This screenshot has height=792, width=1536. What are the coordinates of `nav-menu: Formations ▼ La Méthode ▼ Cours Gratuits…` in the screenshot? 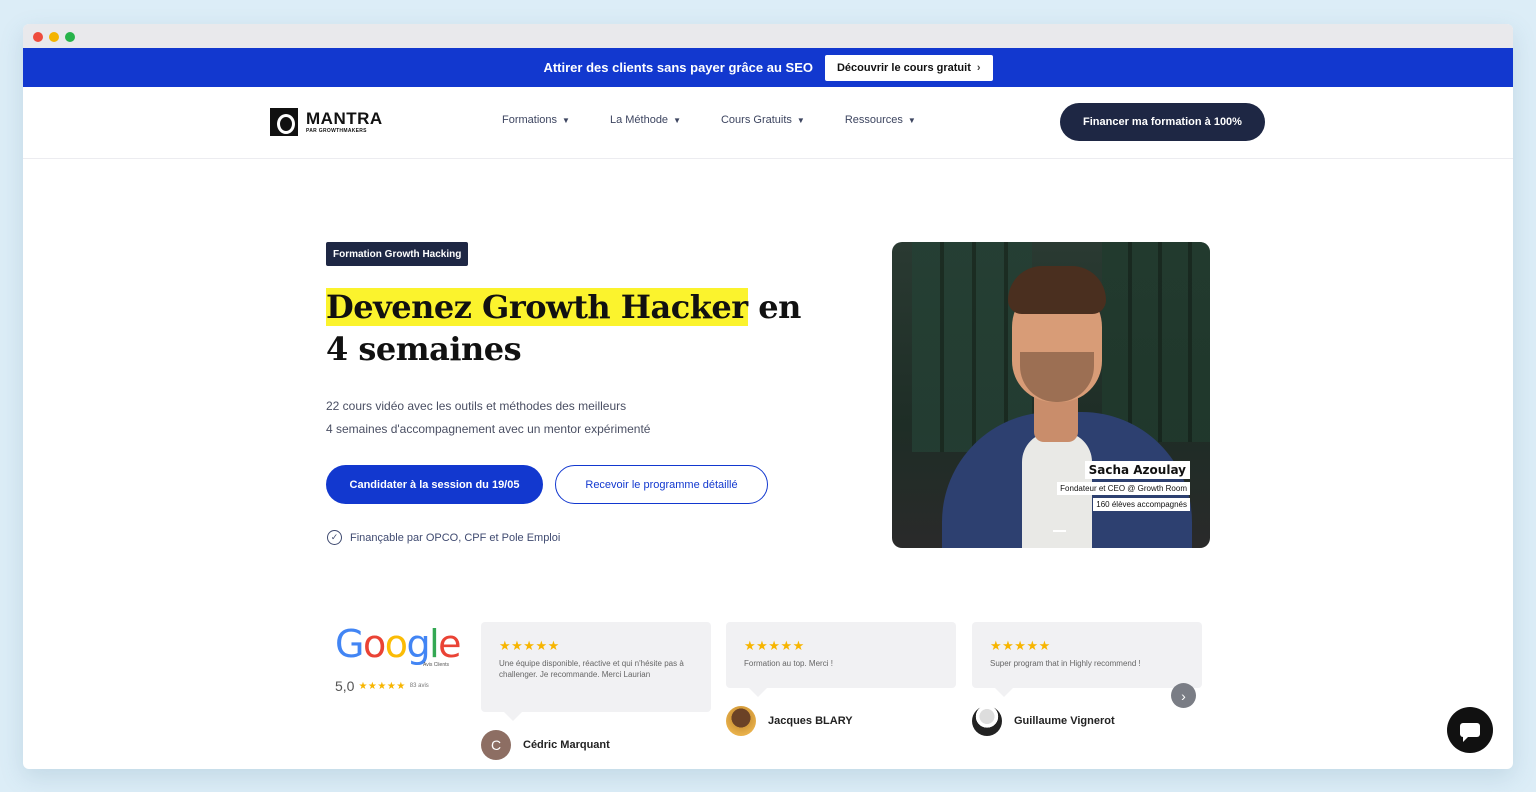 It's located at (709, 120).